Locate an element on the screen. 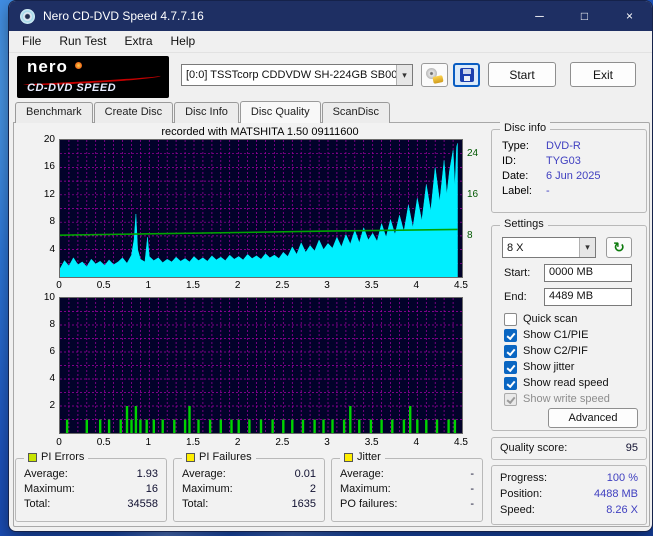  window-title: Nero CD-DVD Speed 4.7.7.16 is located at coordinates (123, 16).